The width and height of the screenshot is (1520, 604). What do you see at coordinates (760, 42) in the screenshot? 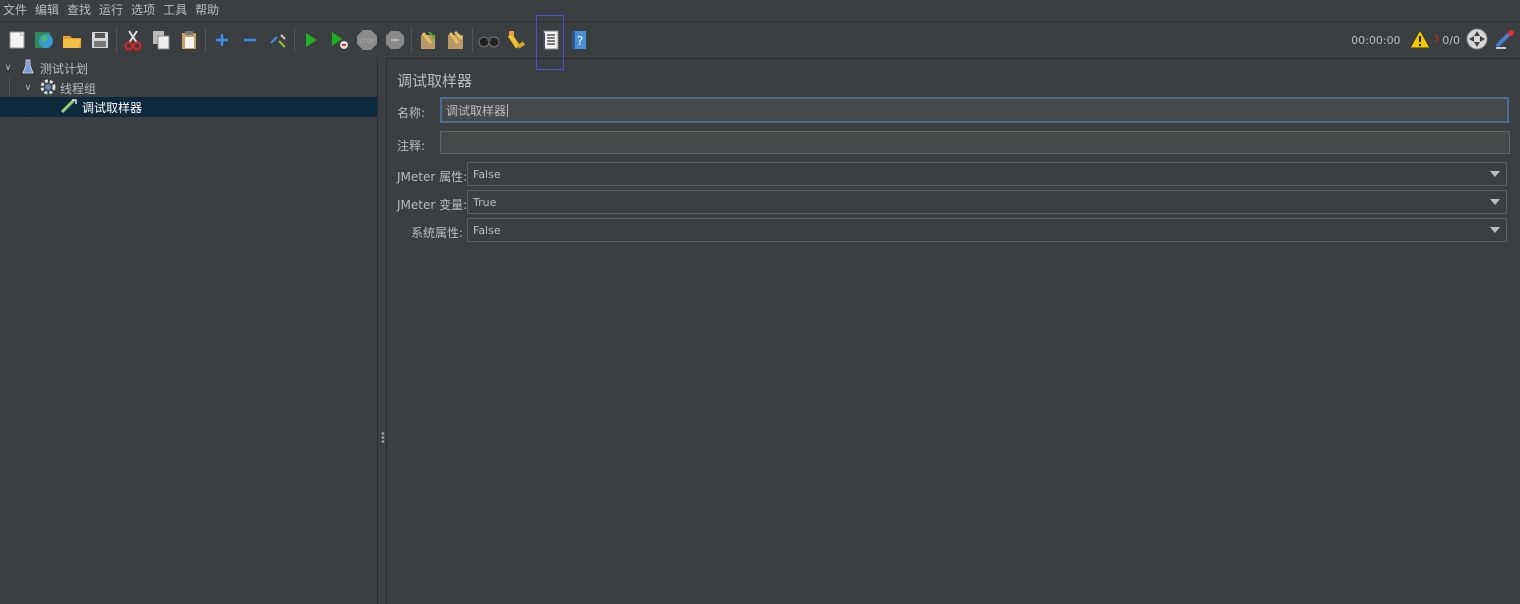
I see `toolbar: STOP ? 00:00:00 3 0/0` at bounding box center [760, 42].